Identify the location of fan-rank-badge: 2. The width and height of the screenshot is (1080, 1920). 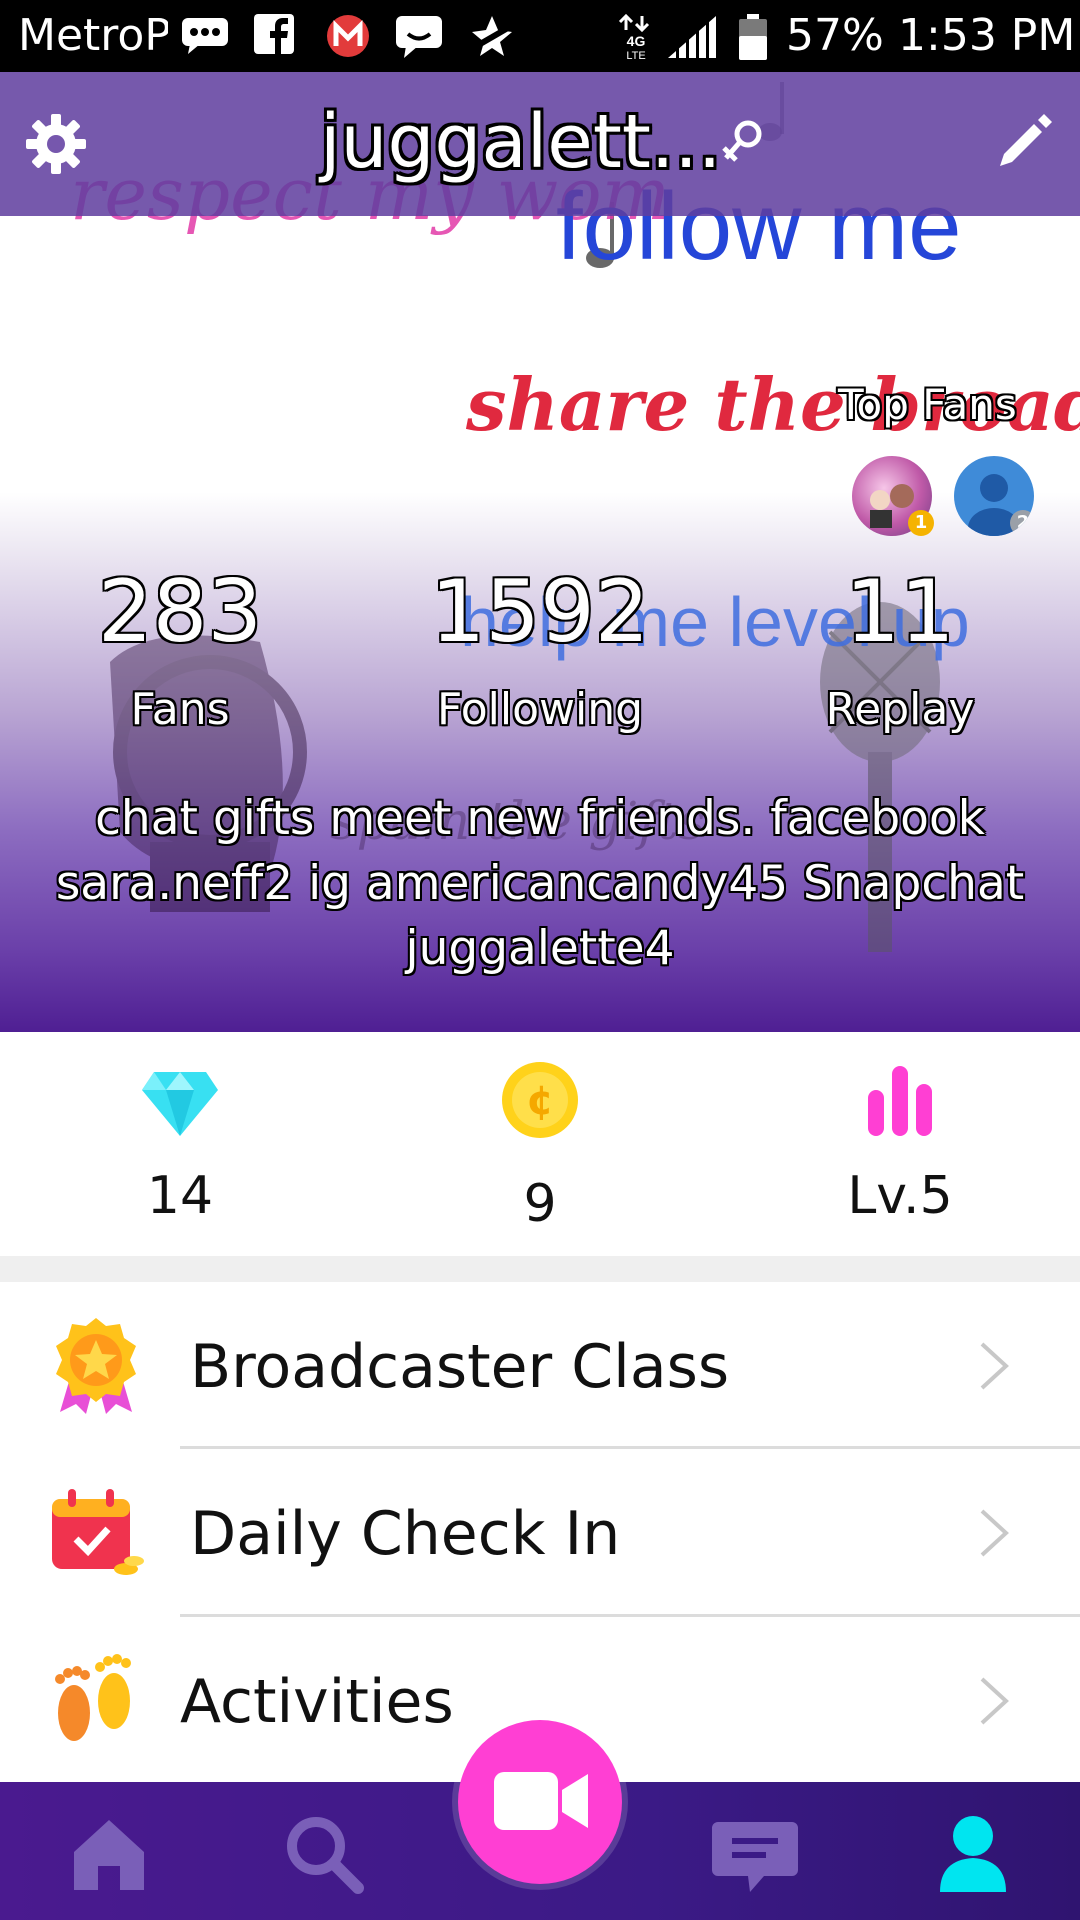
(1022, 523).